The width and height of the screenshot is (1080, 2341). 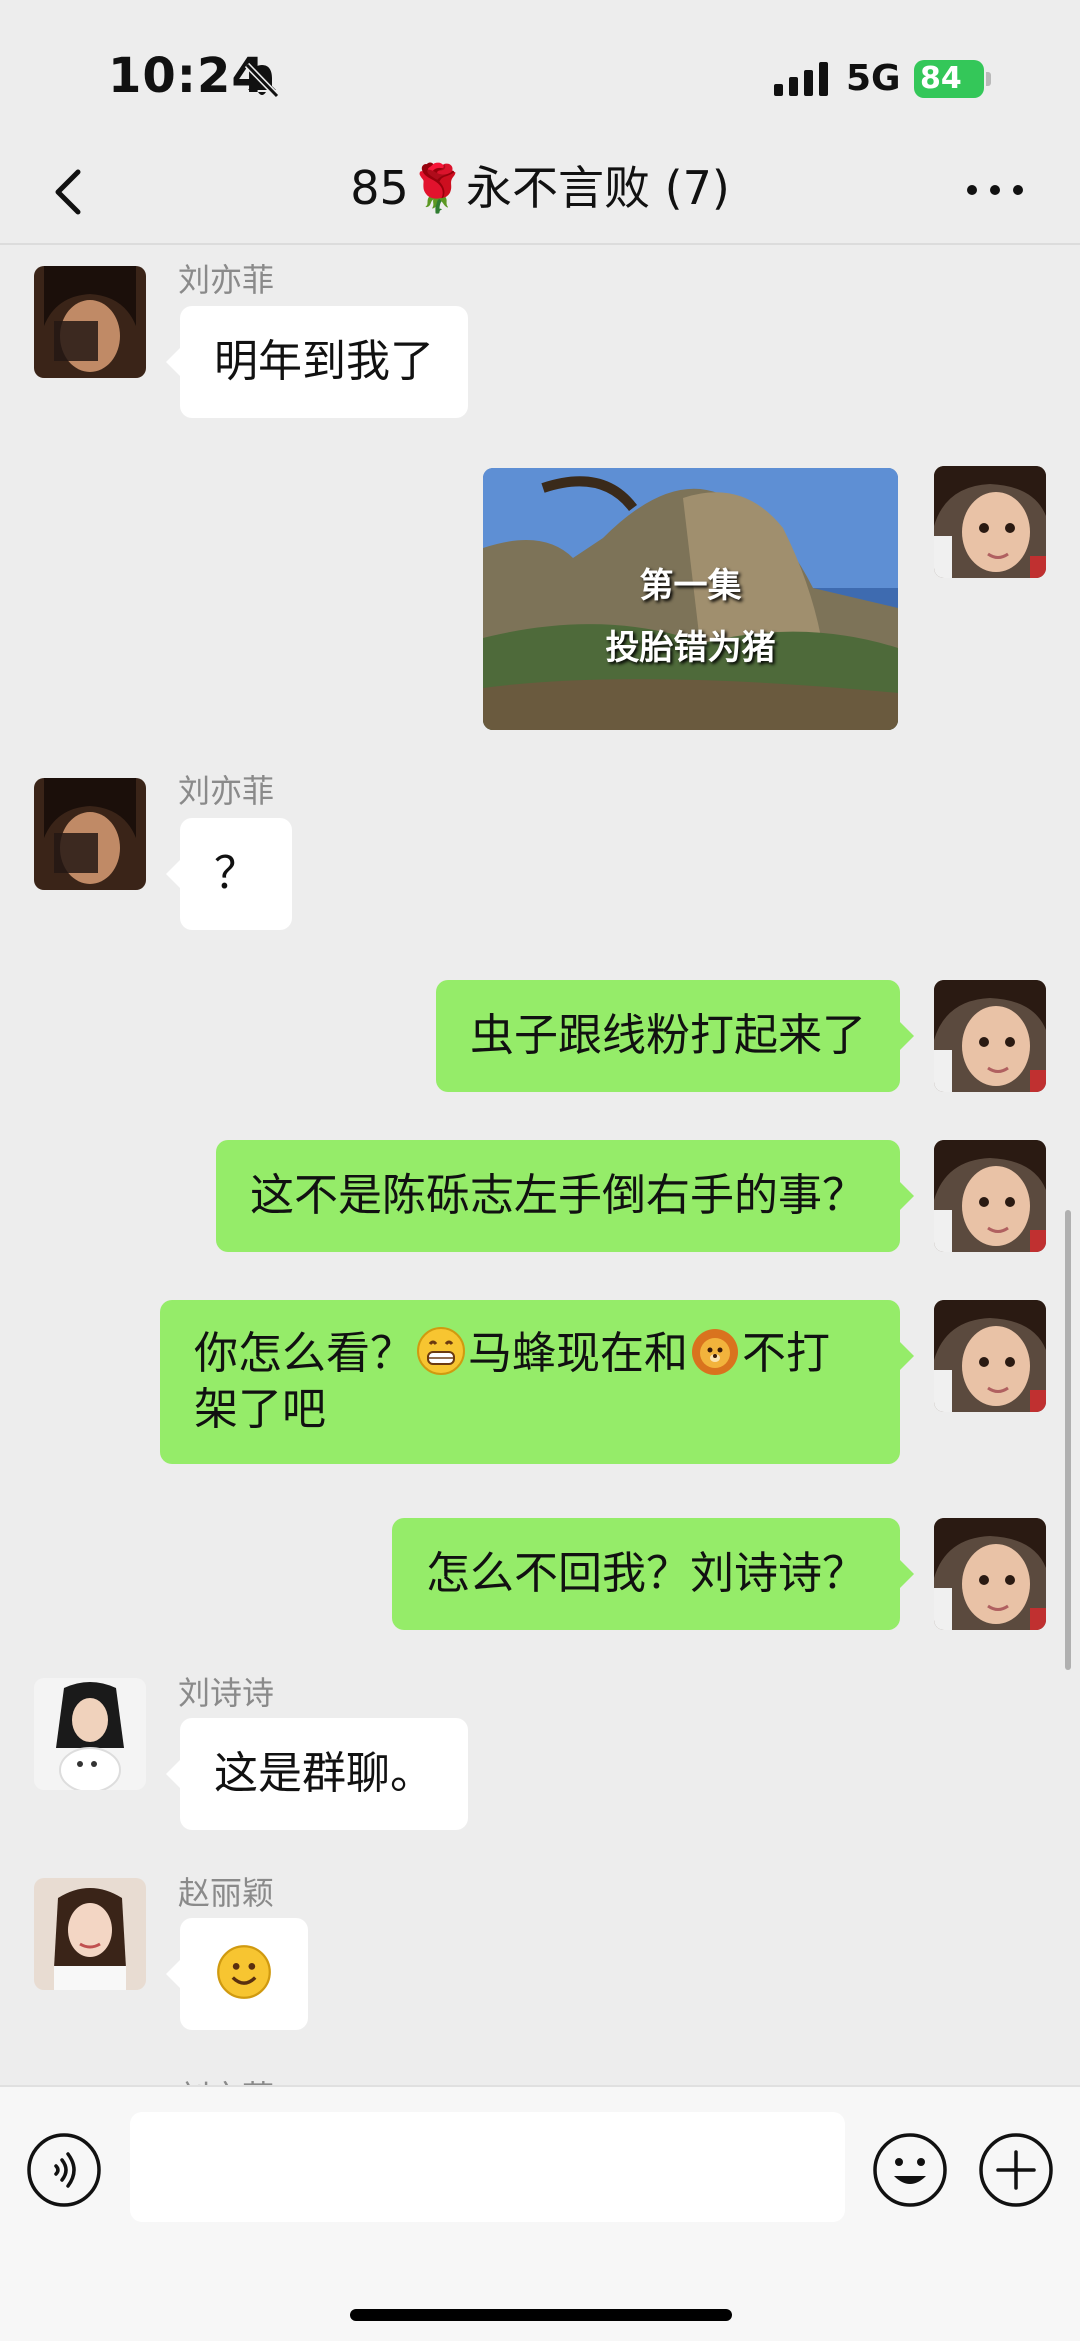 I want to click on signal-icon, so click(x=801, y=79).